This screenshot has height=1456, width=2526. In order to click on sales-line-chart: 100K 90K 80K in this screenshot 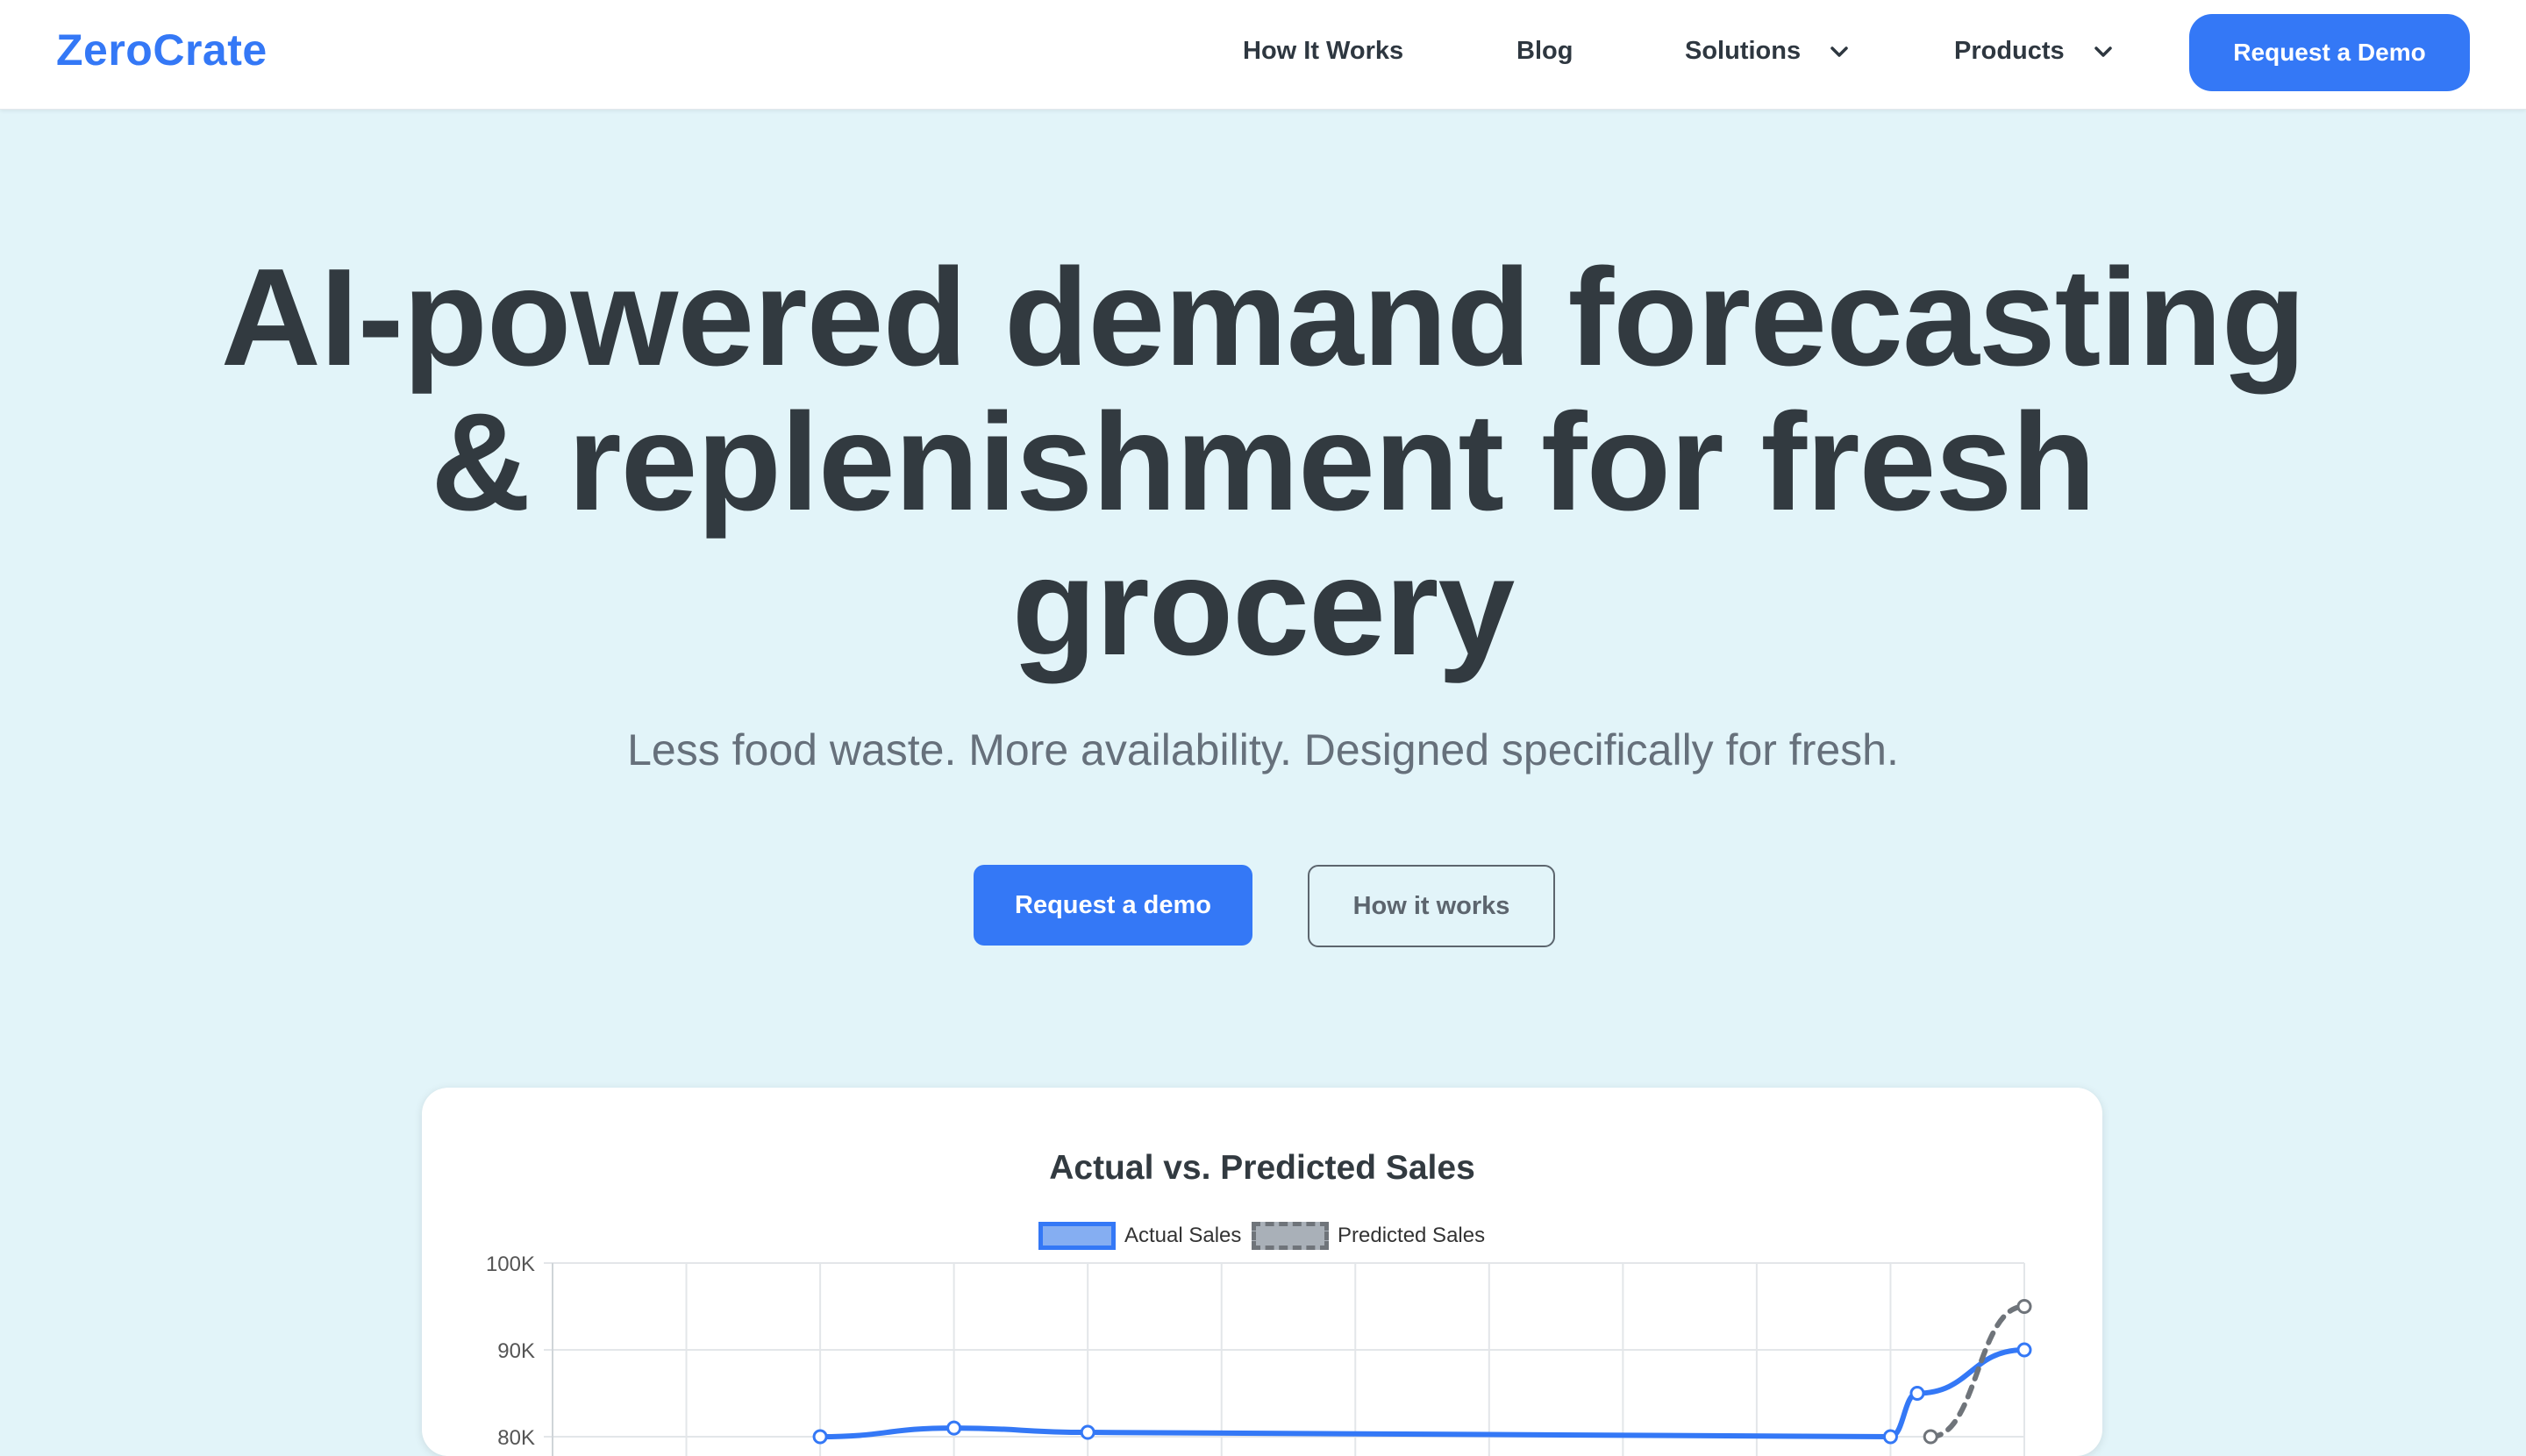, I will do `click(1259, 1354)`.